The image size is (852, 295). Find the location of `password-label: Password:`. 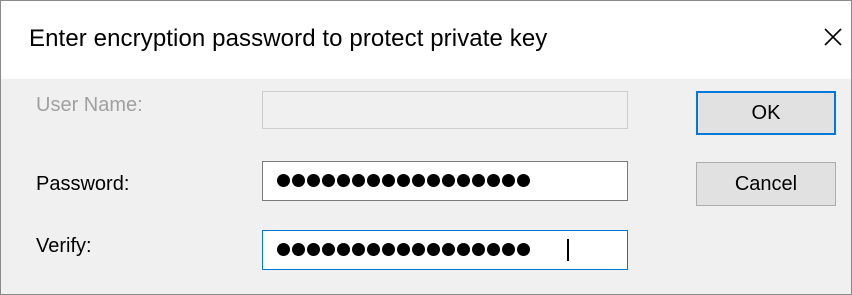

password-label: Password: is located at coordinates (83, 184).